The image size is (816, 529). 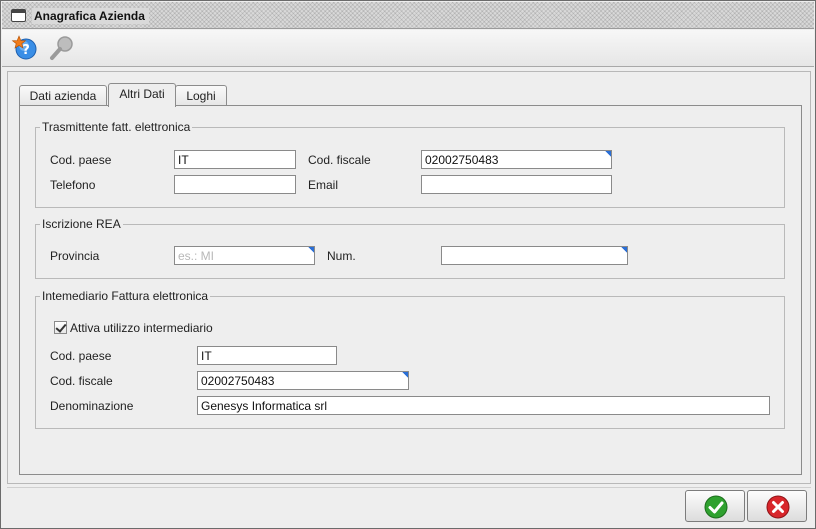 I want to click on cod-fiscale-input, so click(x=516, y=159).